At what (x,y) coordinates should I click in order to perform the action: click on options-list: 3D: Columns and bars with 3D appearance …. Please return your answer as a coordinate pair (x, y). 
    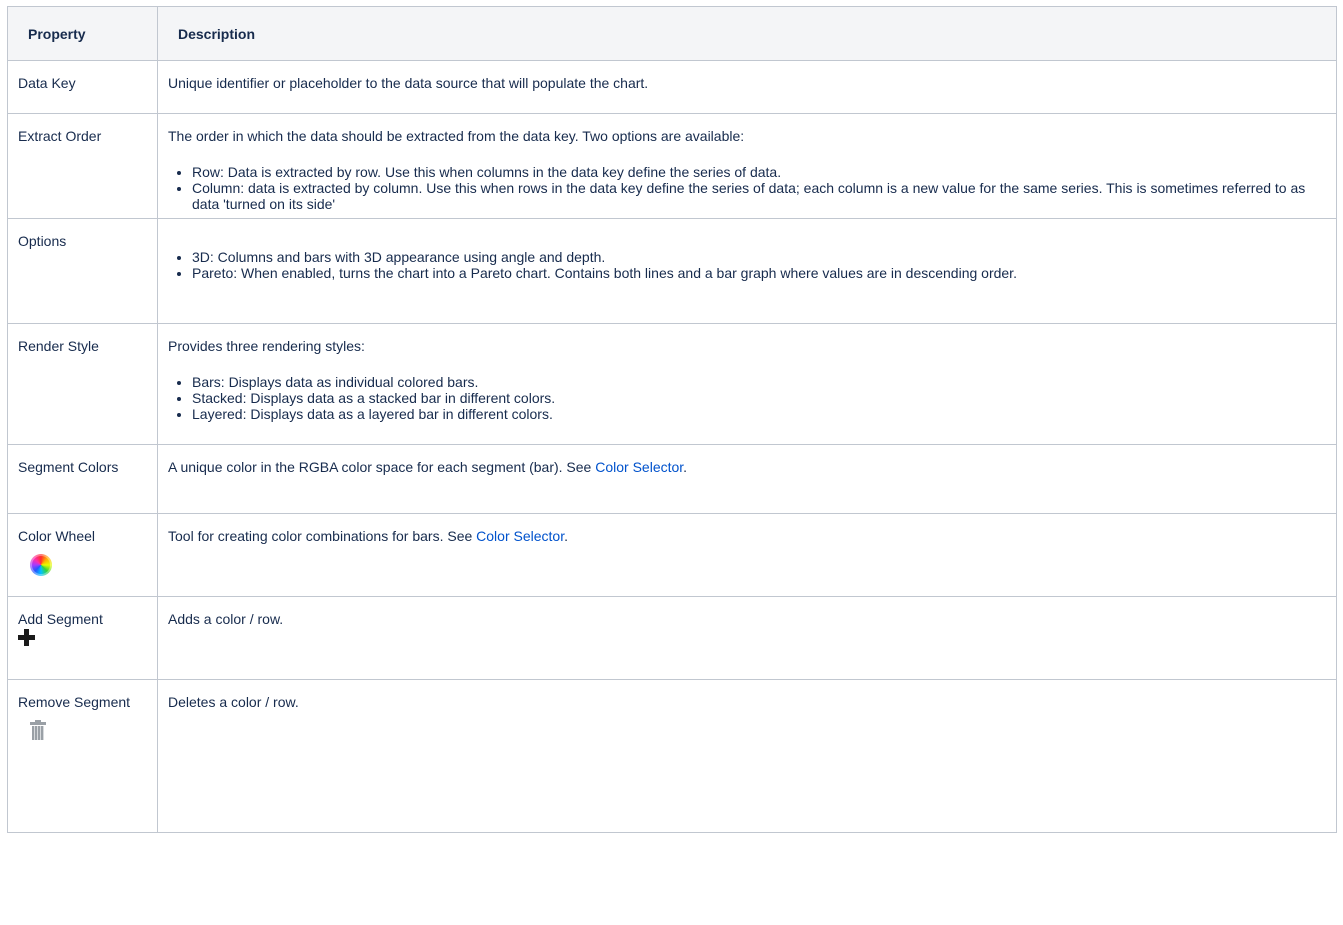
    Looking at the image, I should click on (747, 265).